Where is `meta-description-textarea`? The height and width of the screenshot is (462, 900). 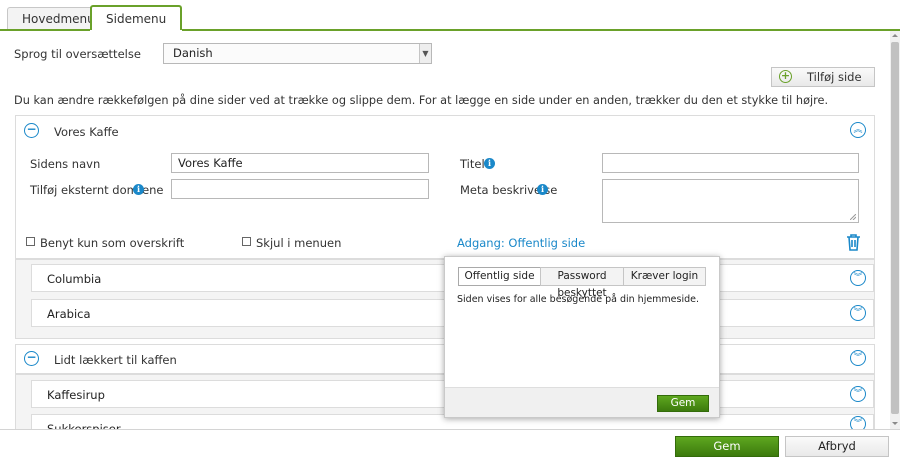 meta-description-textarea is located at coordinates (730, 201).